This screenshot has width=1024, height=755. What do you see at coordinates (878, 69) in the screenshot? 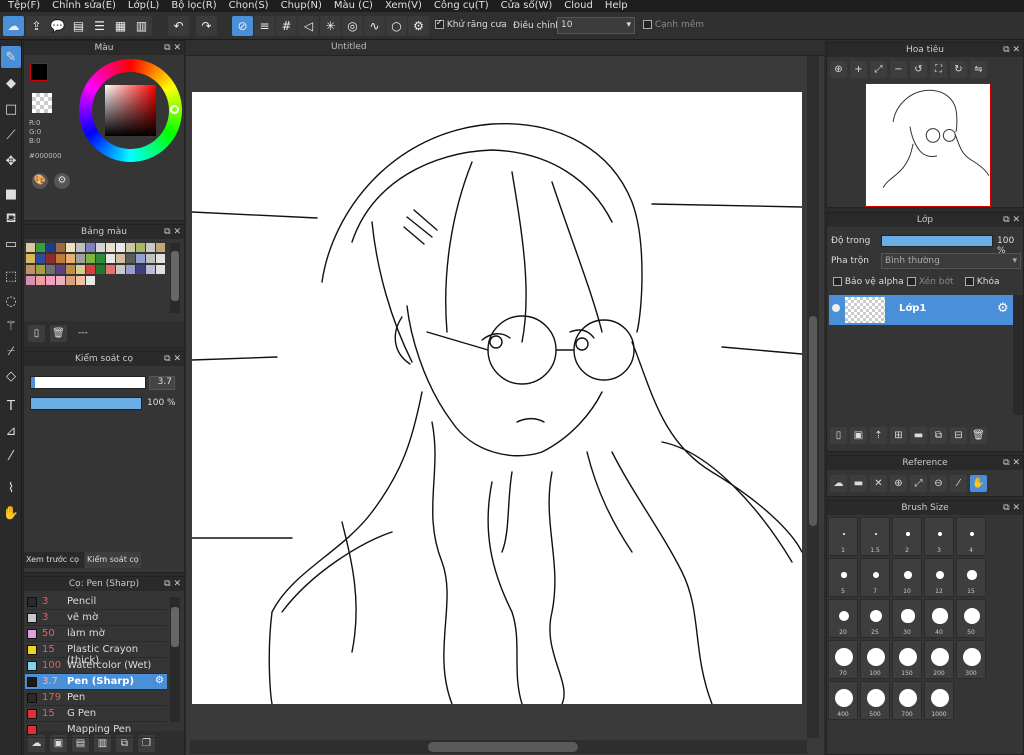
I see `fit-icon: ⤢` at bounding box center [878, 69].